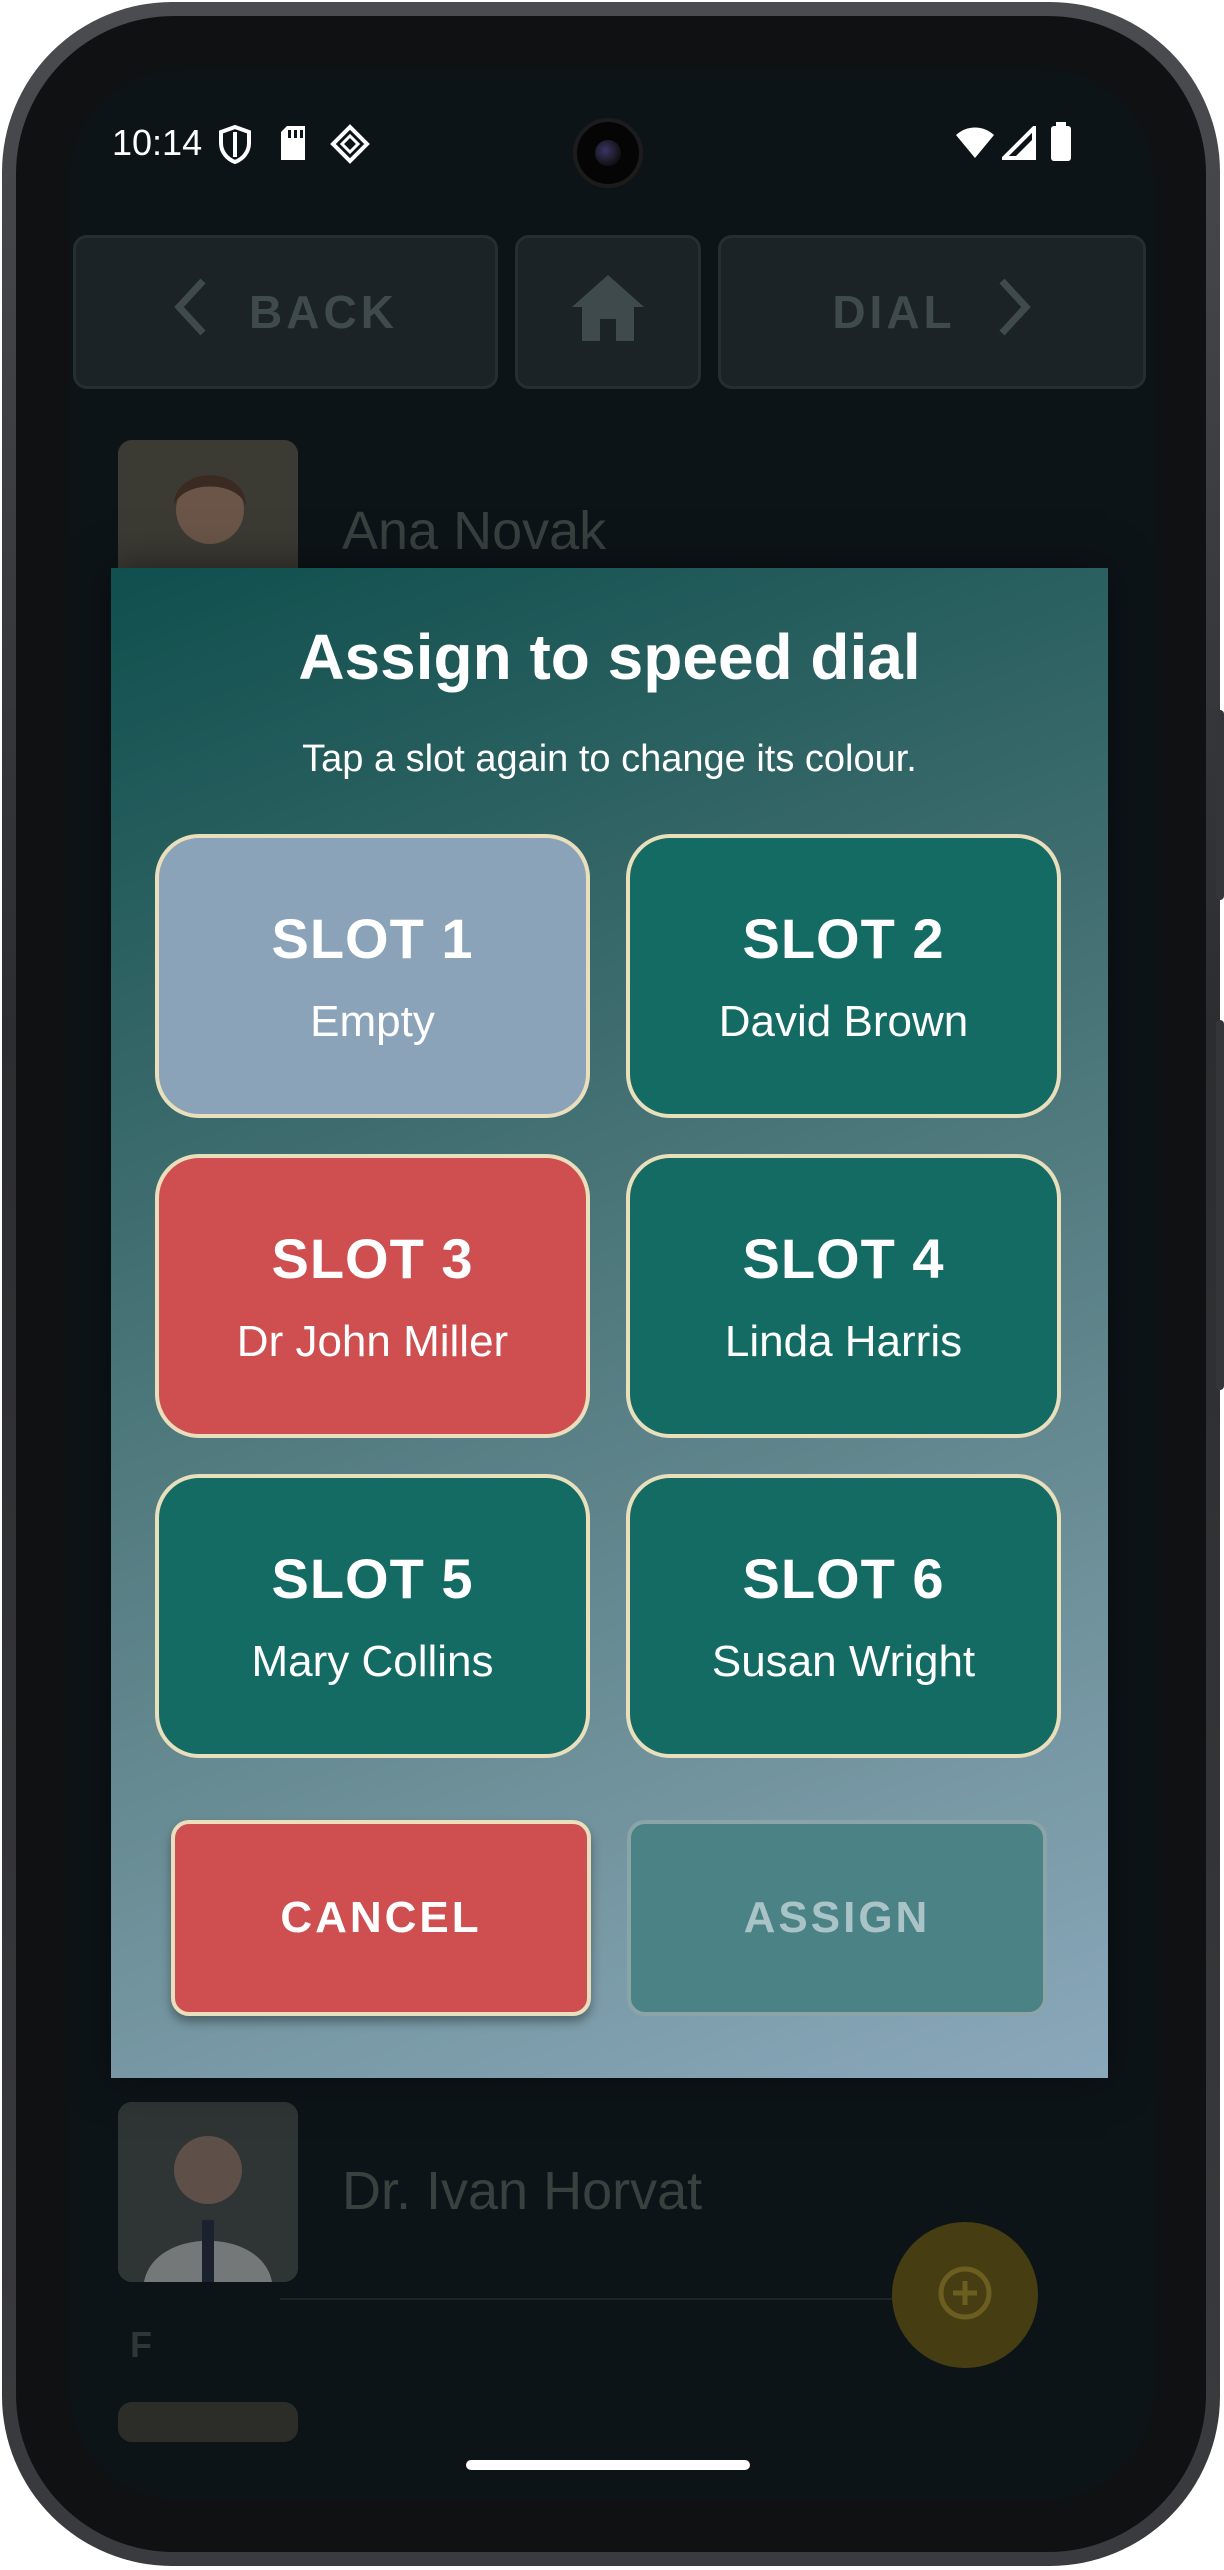 The image size is (1224, 2570). What do you see at coordinates (843, 1341) in the screenshot?
I see `slot-contact-name: Linda Harris` at bounding box center [843, 1341].